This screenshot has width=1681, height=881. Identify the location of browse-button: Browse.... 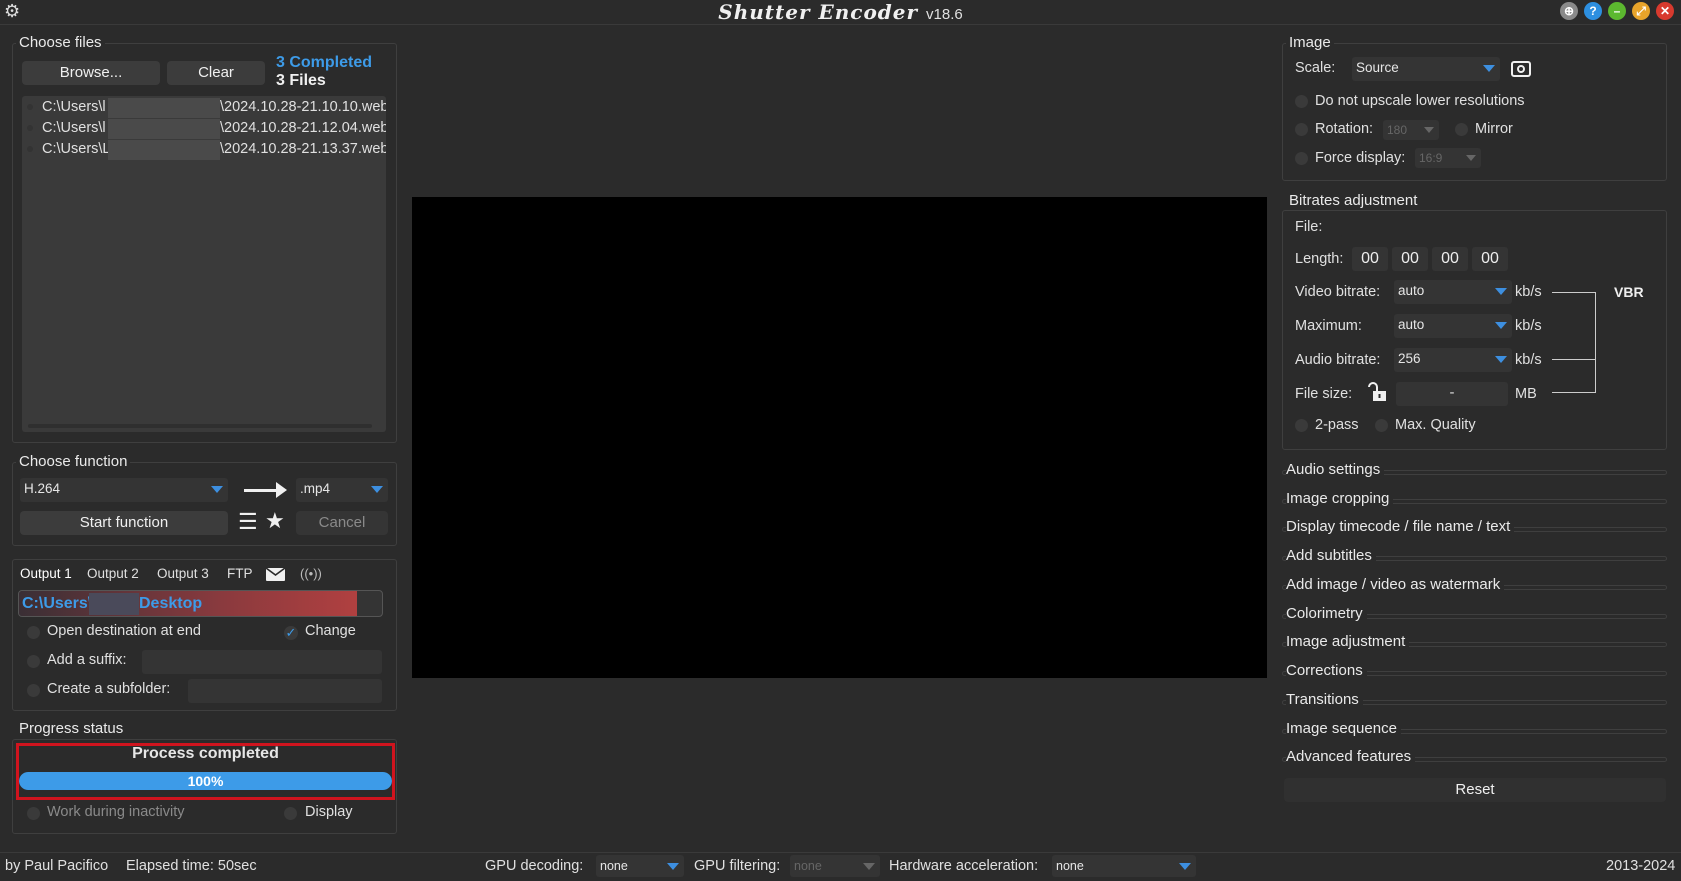
(91, 73).